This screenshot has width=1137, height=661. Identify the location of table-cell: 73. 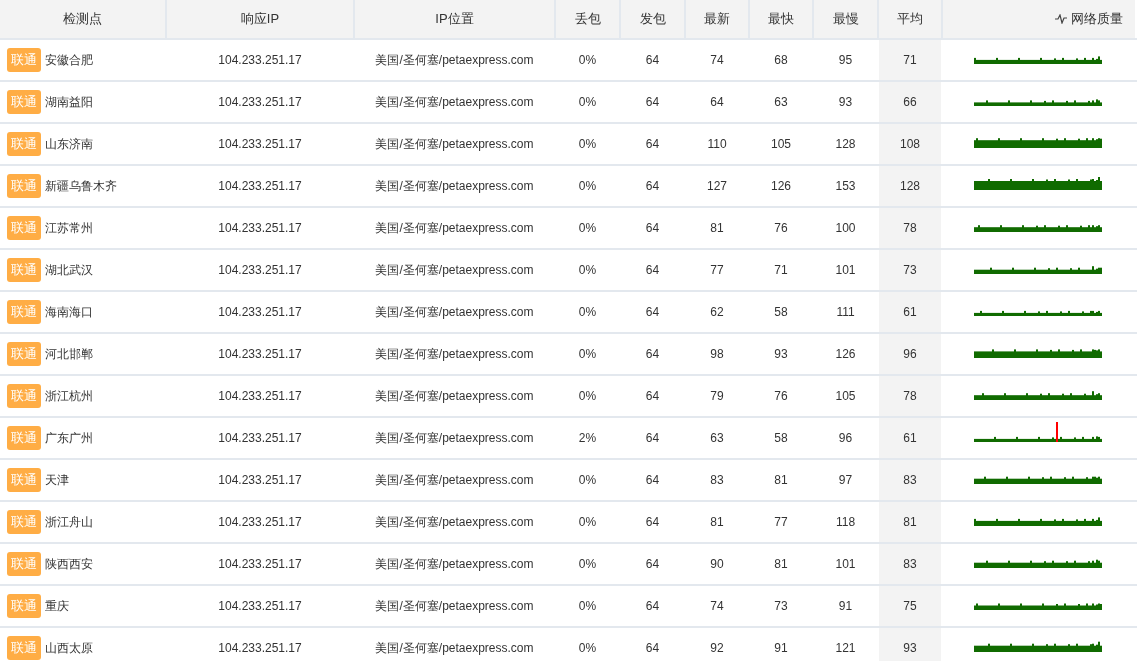
(781, 606).